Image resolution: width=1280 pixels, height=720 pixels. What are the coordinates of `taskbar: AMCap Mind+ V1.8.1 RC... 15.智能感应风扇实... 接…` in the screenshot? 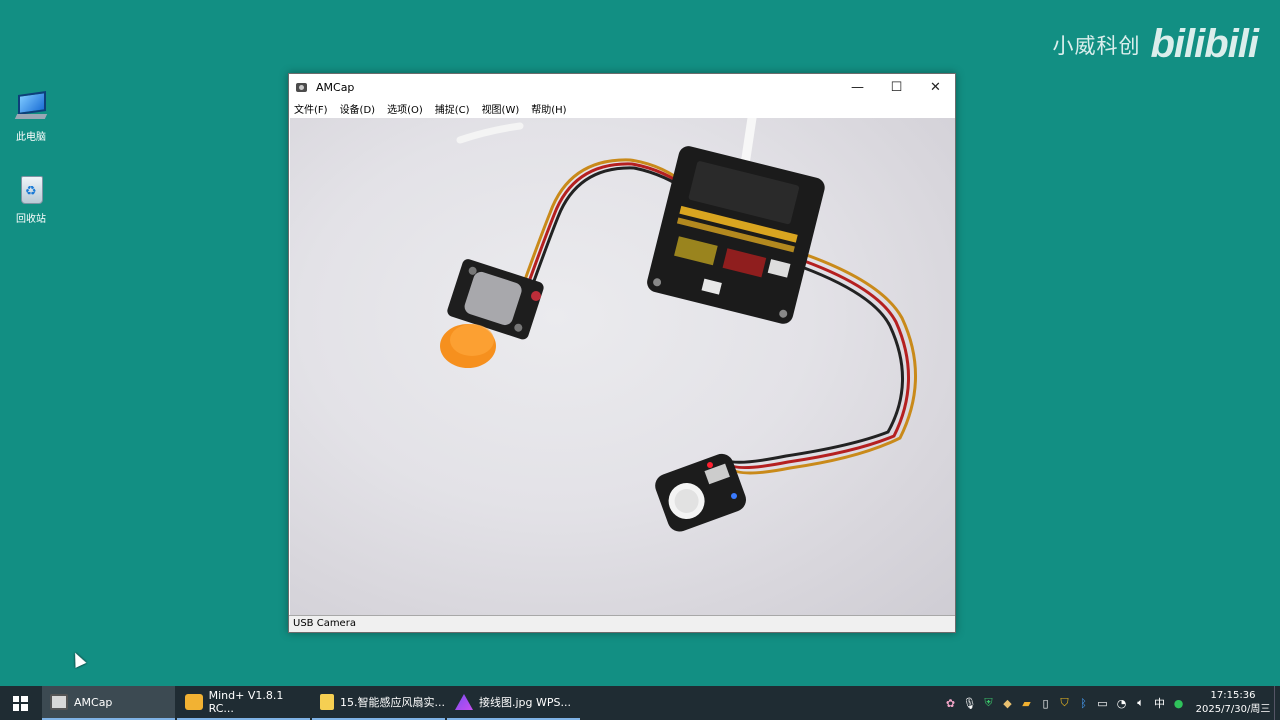 It's located at (640, 703).